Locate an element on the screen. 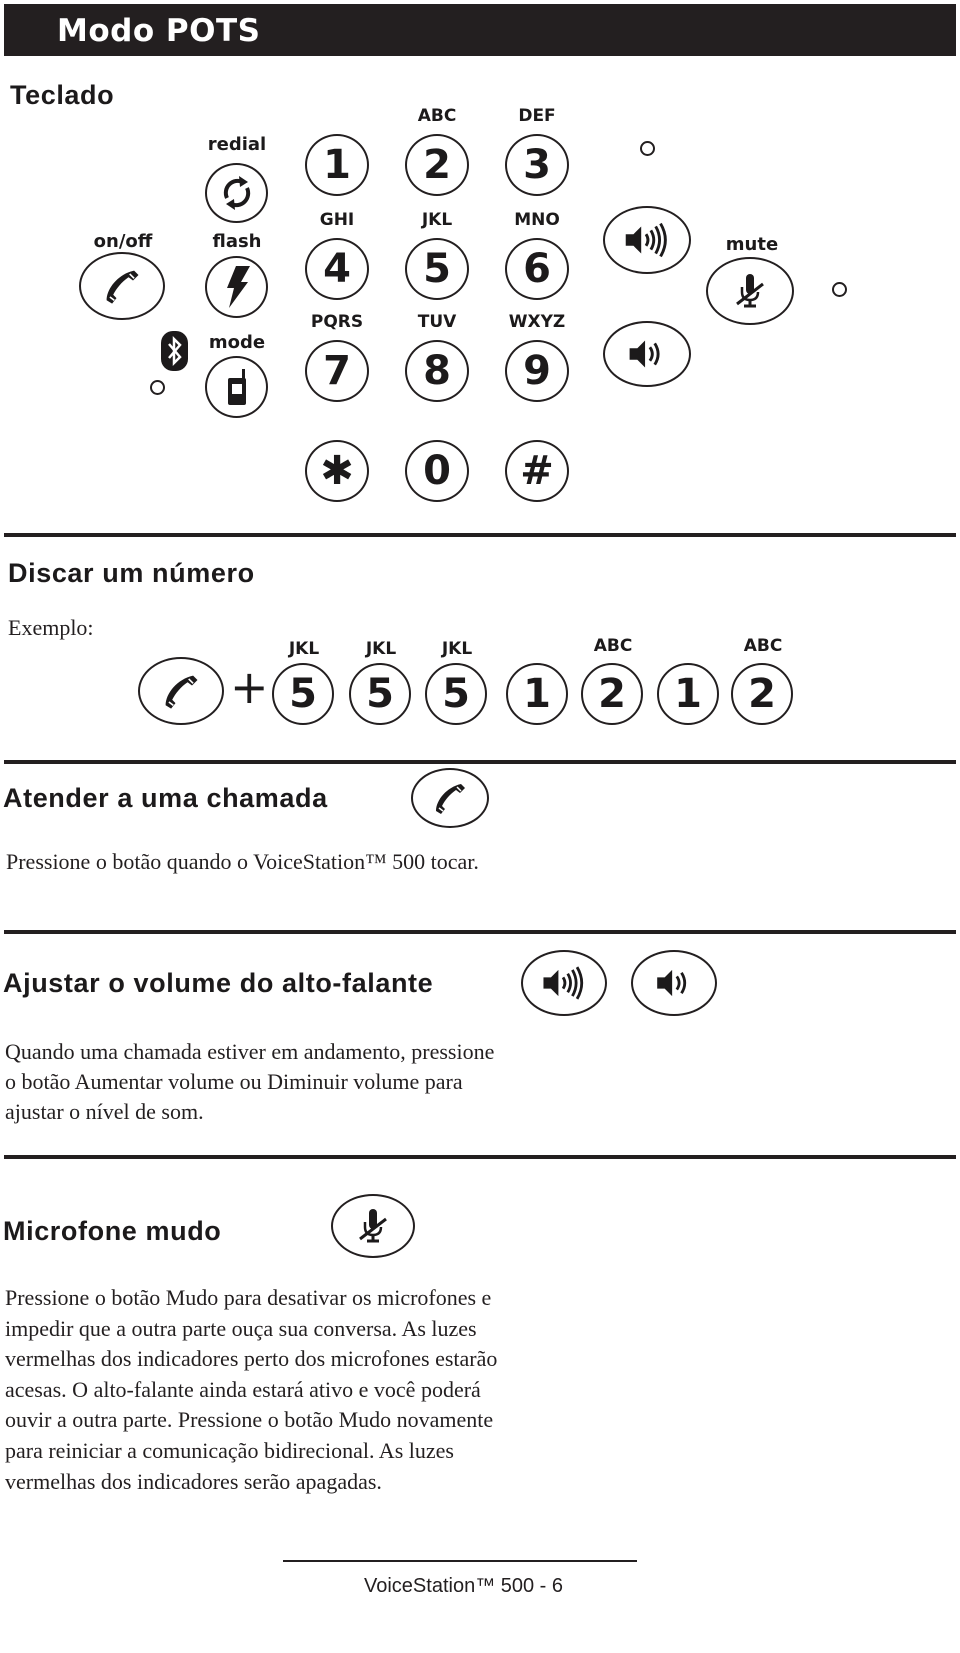  keypad-key: 9 is located at coordinates (537, 371).